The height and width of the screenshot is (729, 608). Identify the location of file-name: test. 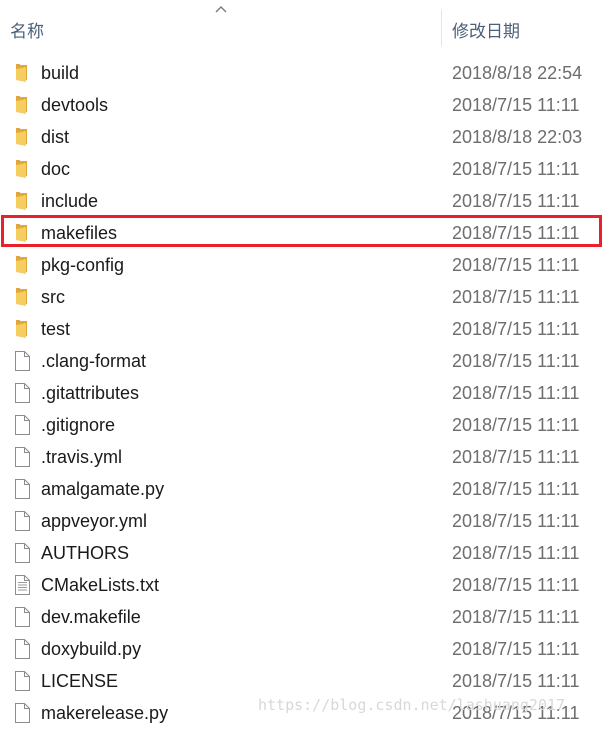
(56, 329).